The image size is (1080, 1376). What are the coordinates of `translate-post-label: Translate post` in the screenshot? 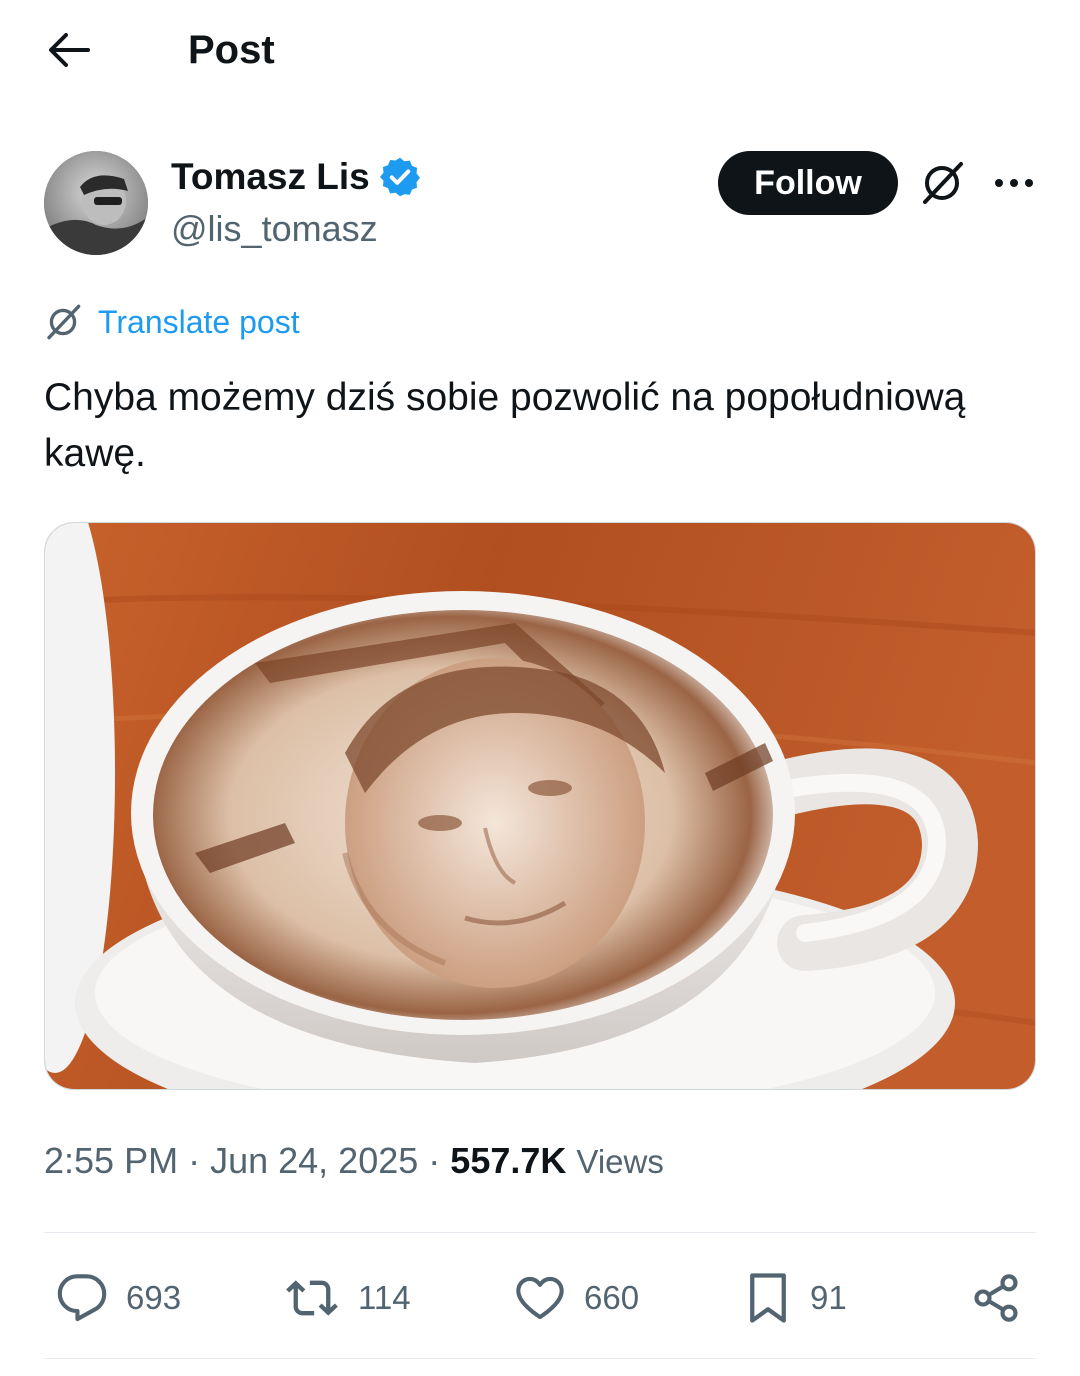 It's located at (199, 322).